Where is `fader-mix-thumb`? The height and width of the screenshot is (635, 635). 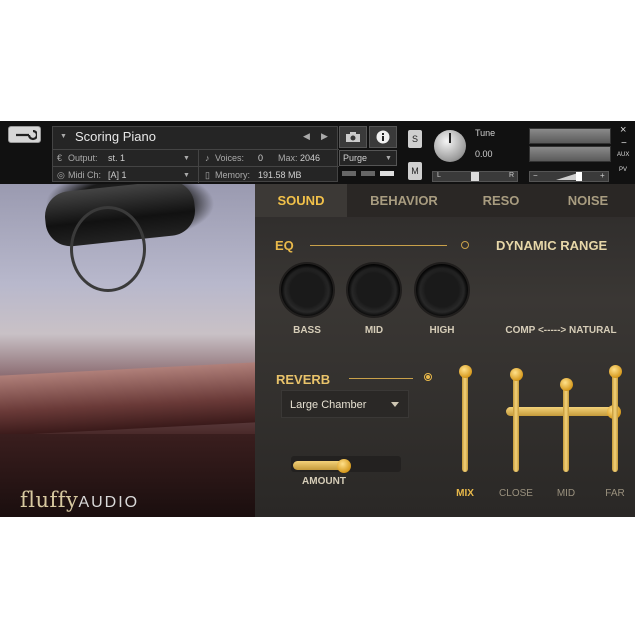 fader-mix-thumb is located at coordinates (465, 371).